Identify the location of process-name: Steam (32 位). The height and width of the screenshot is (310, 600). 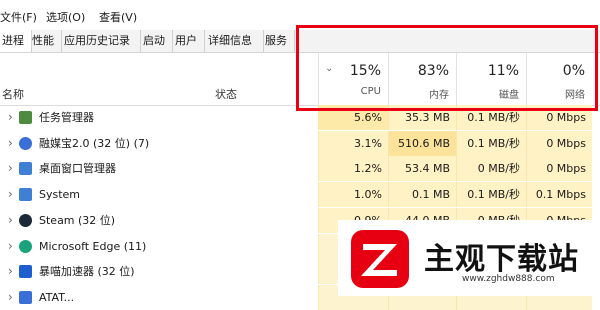
(77, 220).